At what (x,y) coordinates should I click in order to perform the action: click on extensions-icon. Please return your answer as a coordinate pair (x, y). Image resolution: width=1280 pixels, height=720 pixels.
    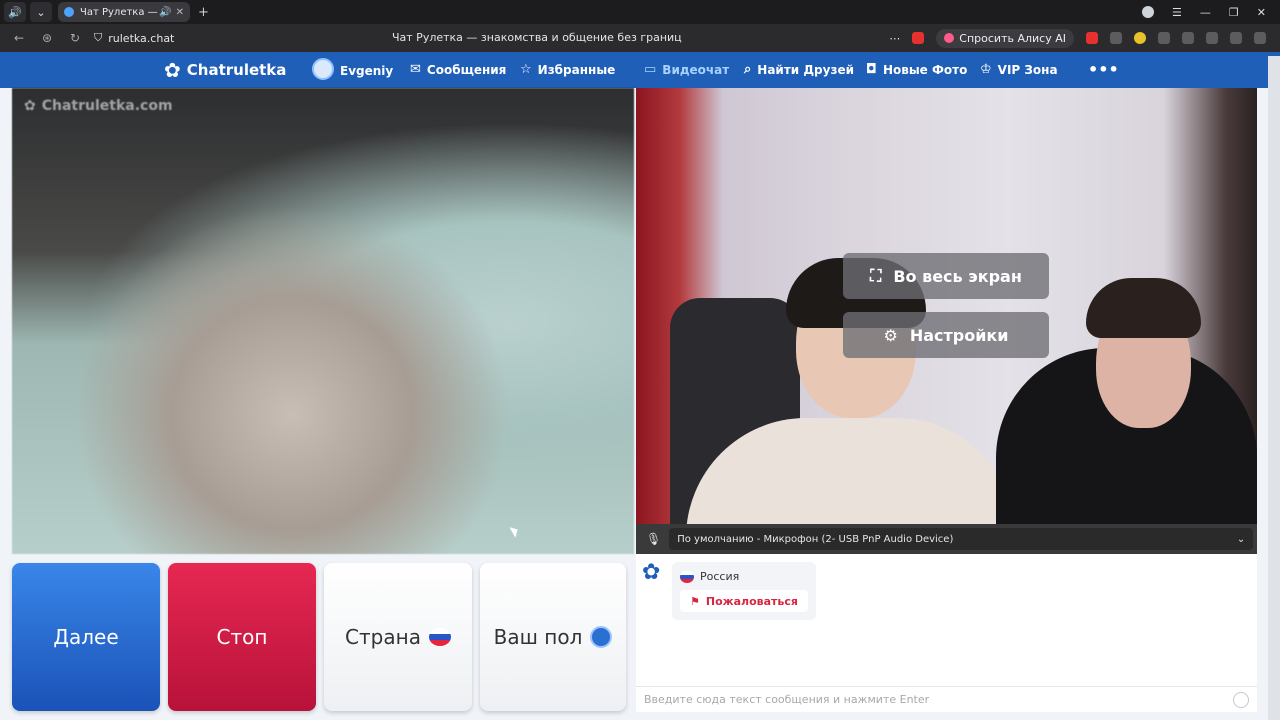
    Looking at the image, I should click on (1188, 38).